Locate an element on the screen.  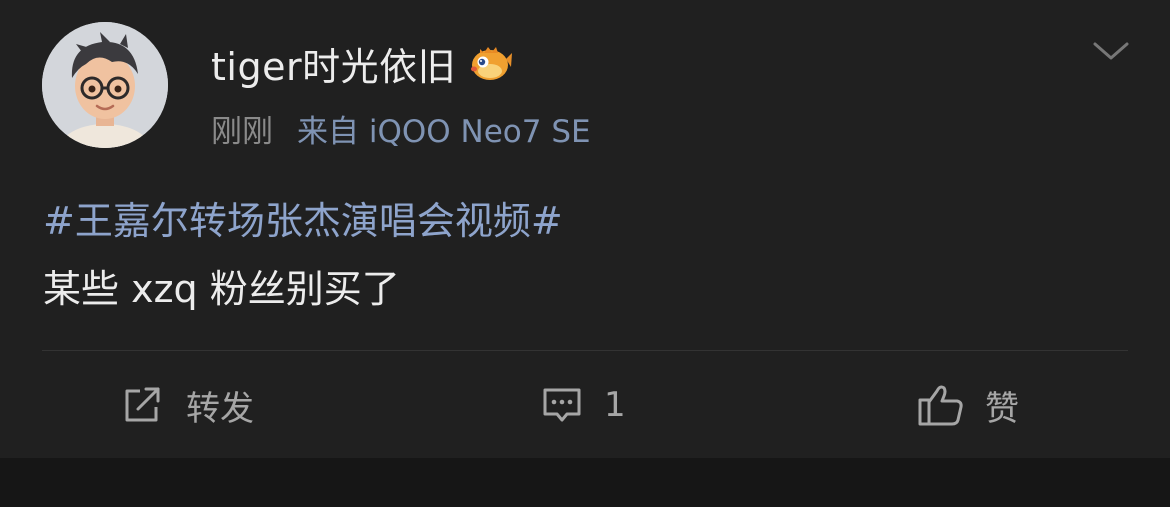
timestamp: 刚刚 is located at coordinates (242, 131).